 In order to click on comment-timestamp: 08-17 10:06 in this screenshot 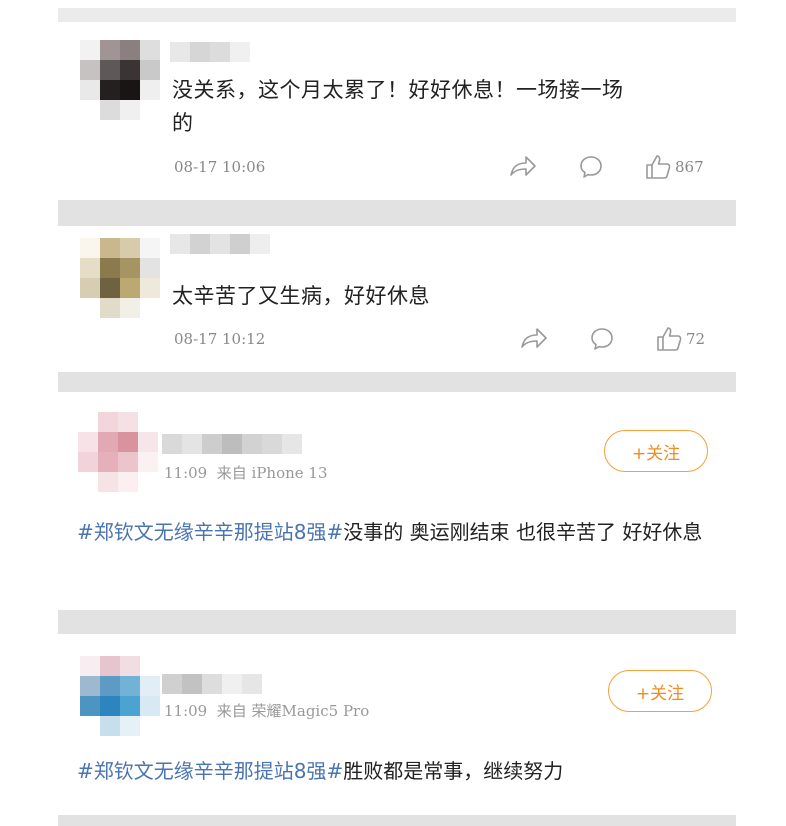, I will do `click(220, 167)`.